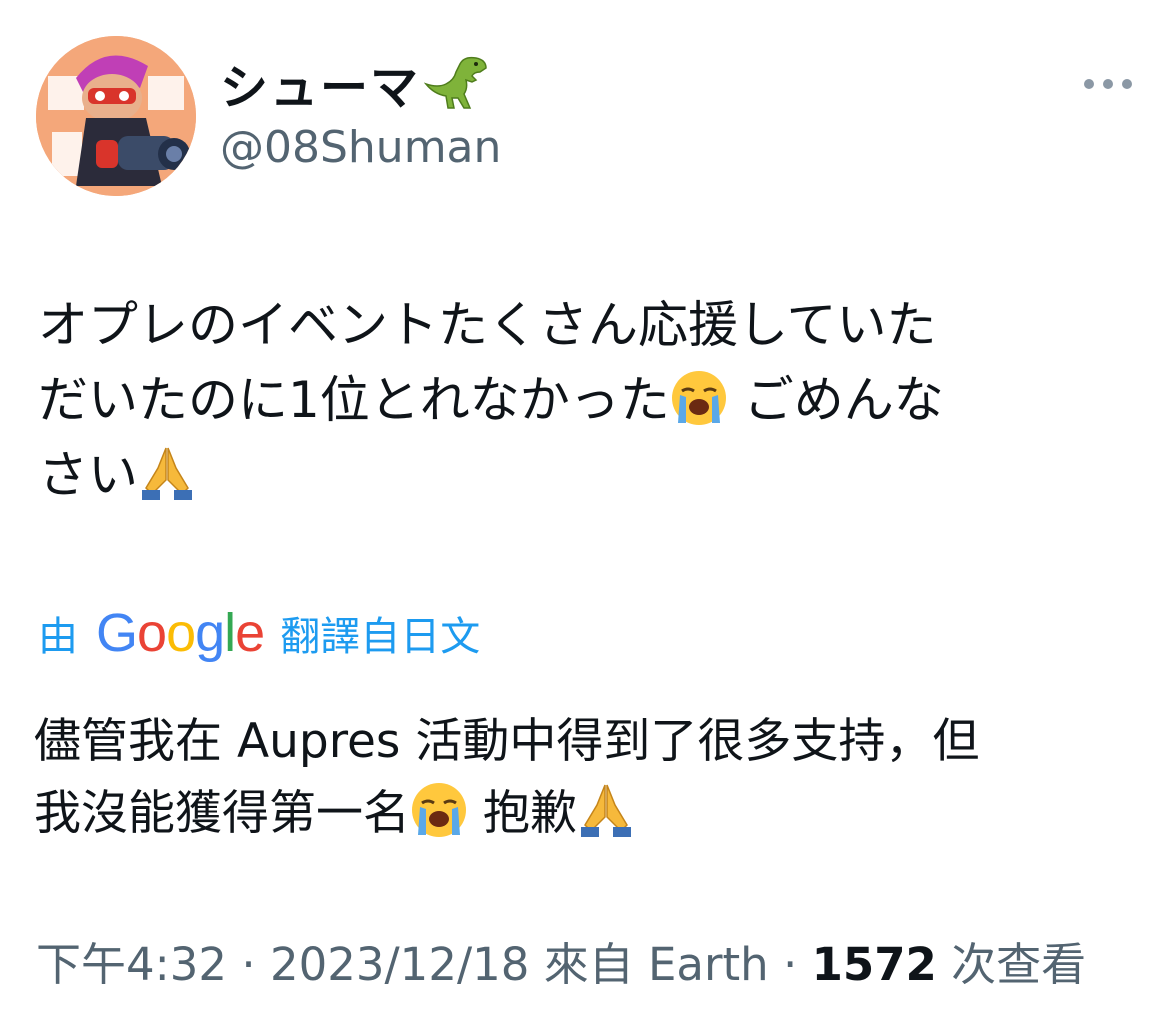 Image resolution: width=1170 pixels, height=1022 pixels. I want to click on tweet-line-1: オプレのイベントたくさん応援していた, so click(487, 325).